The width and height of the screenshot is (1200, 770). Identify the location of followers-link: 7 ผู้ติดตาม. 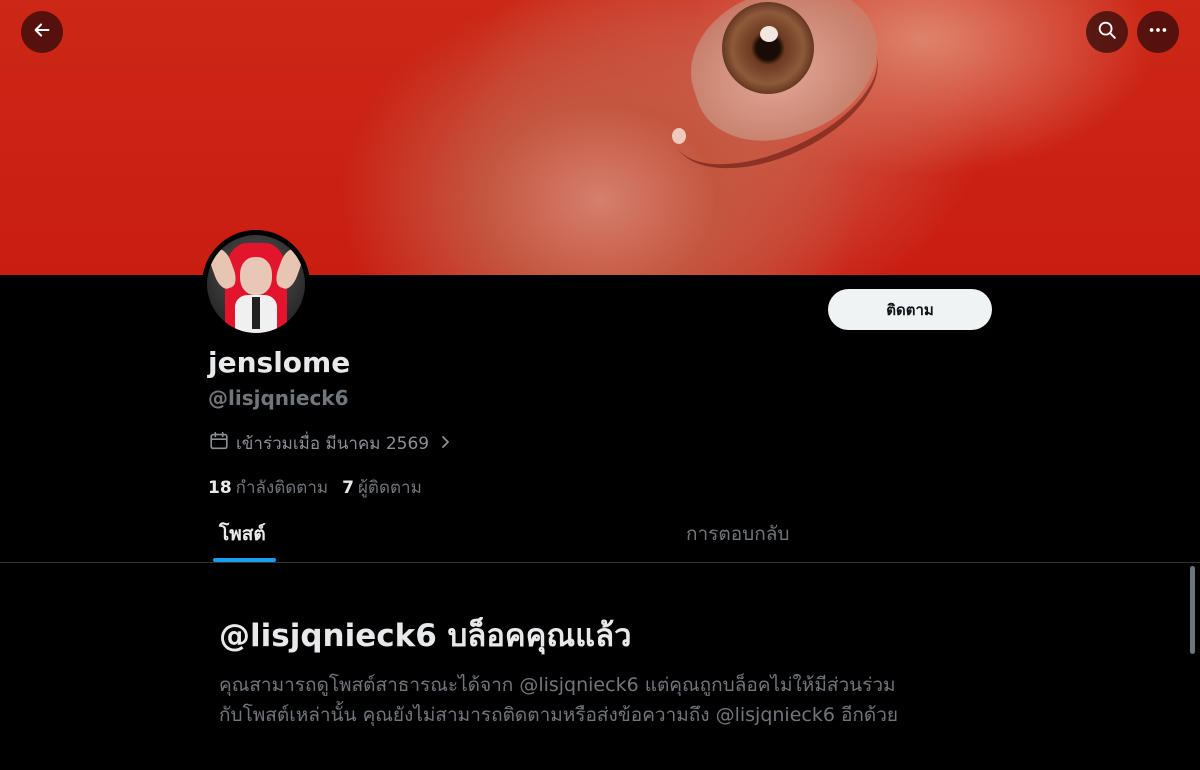
(382, 487).